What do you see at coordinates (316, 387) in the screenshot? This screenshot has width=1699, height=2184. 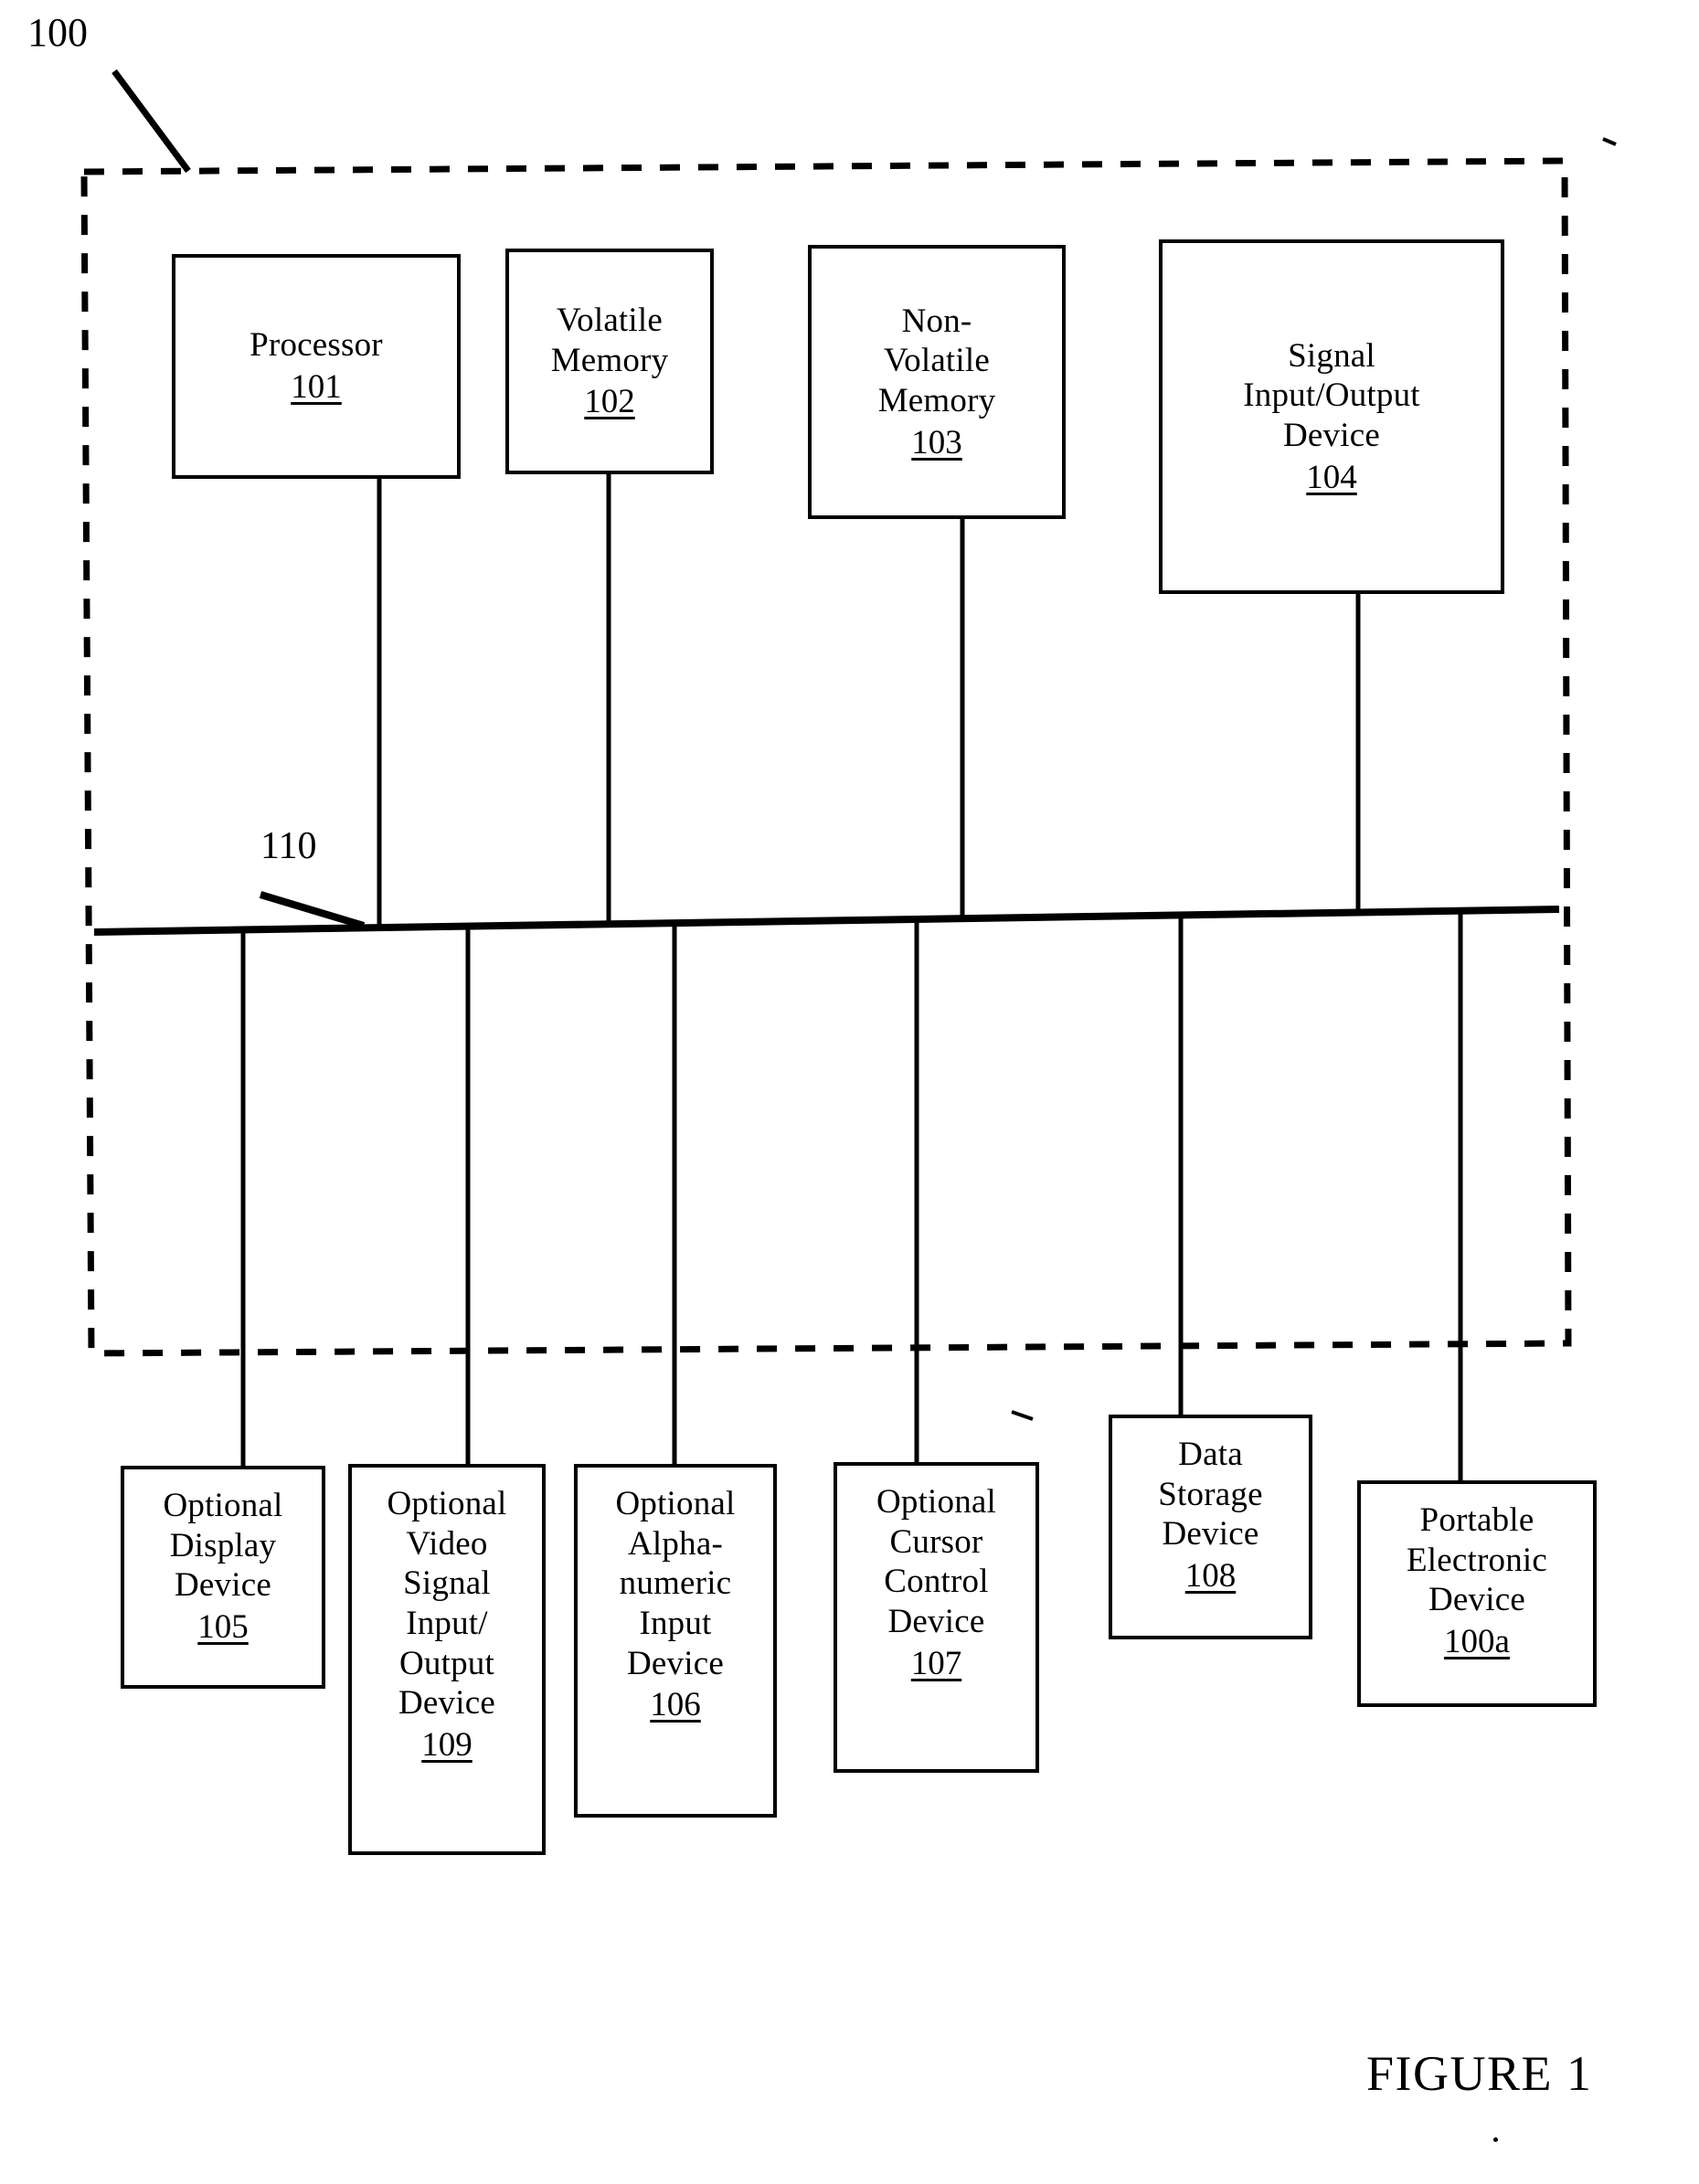 I see `node-processor-ref: 101` at bounding box center [316, 387].